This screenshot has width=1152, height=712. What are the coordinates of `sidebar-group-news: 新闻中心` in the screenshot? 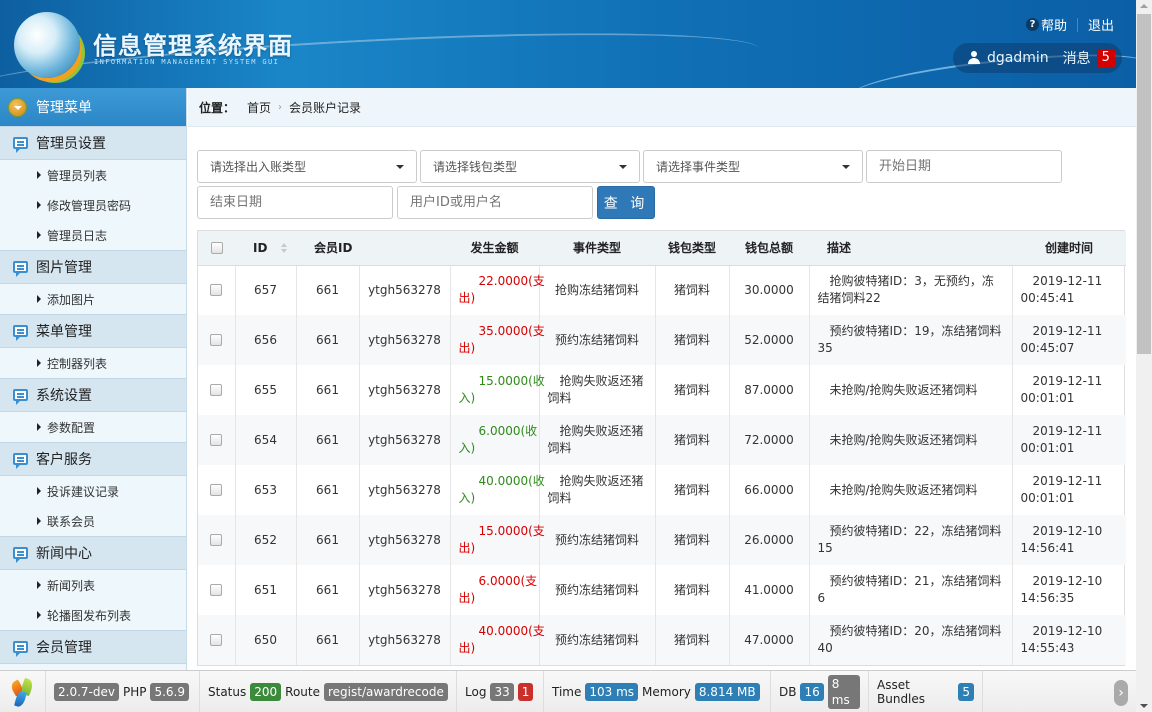 It's located at (93, 553).